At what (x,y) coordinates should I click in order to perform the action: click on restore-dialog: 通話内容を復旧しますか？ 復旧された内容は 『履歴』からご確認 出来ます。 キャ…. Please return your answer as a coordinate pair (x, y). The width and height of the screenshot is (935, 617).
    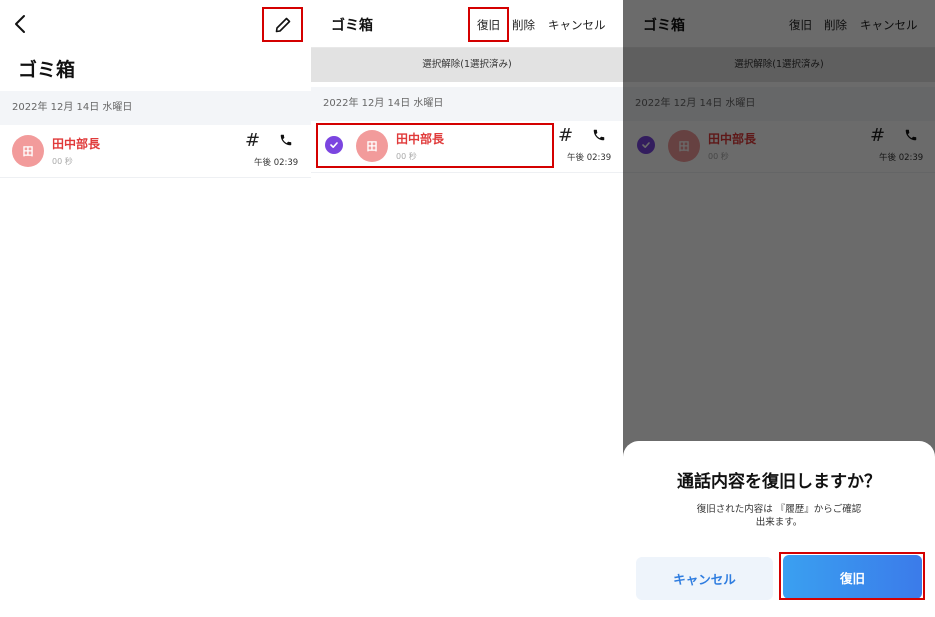
    Looking at the image, I should click on (779, 529).